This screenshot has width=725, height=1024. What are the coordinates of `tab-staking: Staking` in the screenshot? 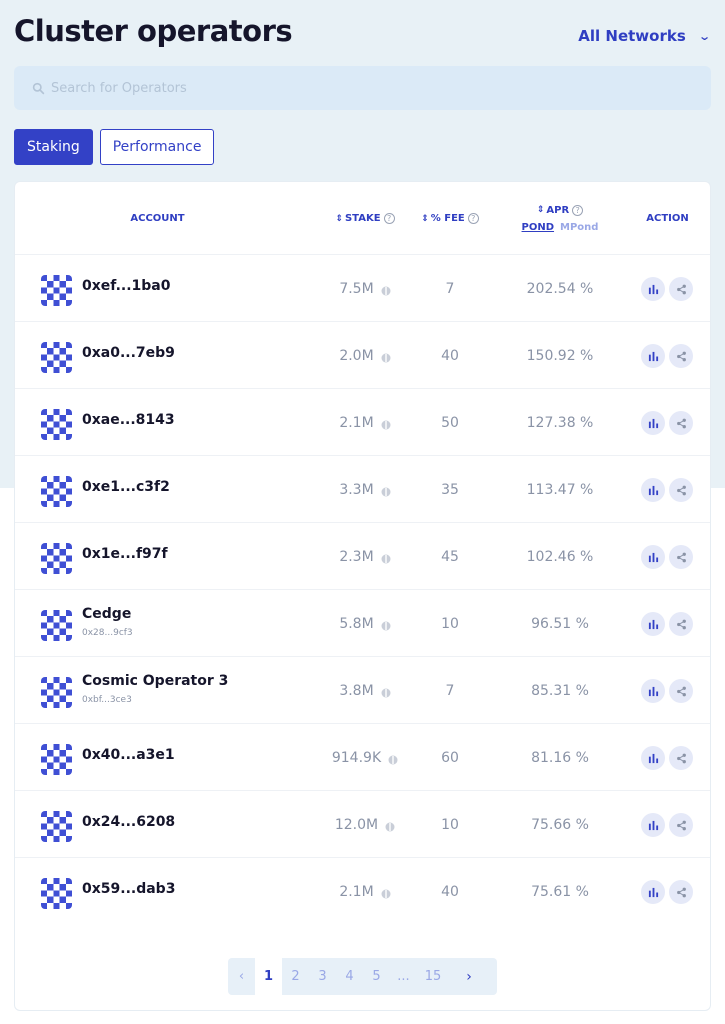 It's located at (53, 147).